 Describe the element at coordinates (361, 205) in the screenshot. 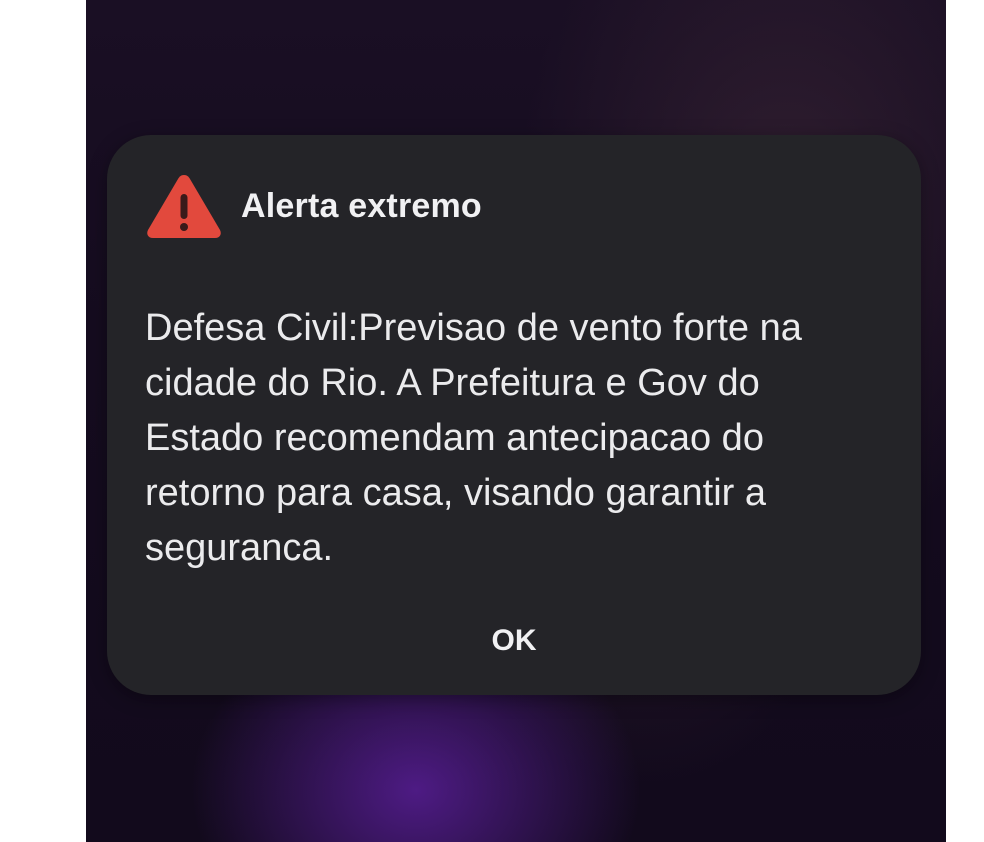

I see `alert-title: Alerta extremo` at that location.